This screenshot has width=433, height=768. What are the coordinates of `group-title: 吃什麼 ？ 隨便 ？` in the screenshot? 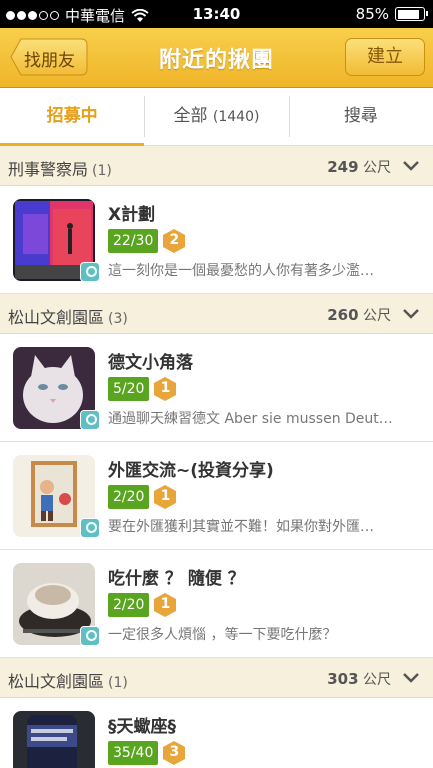 It's located at (176, 579).